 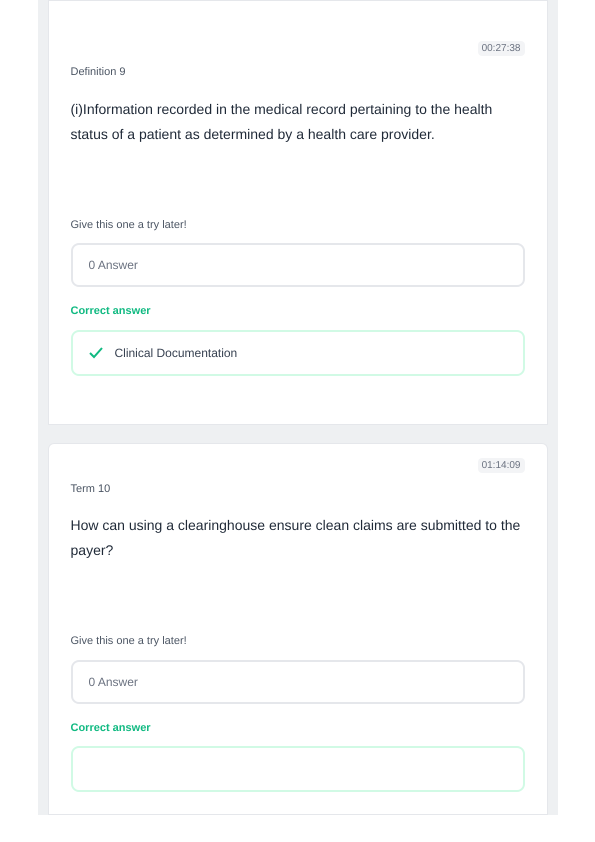 I want to click on check-icon, so click(x=95, y=352).